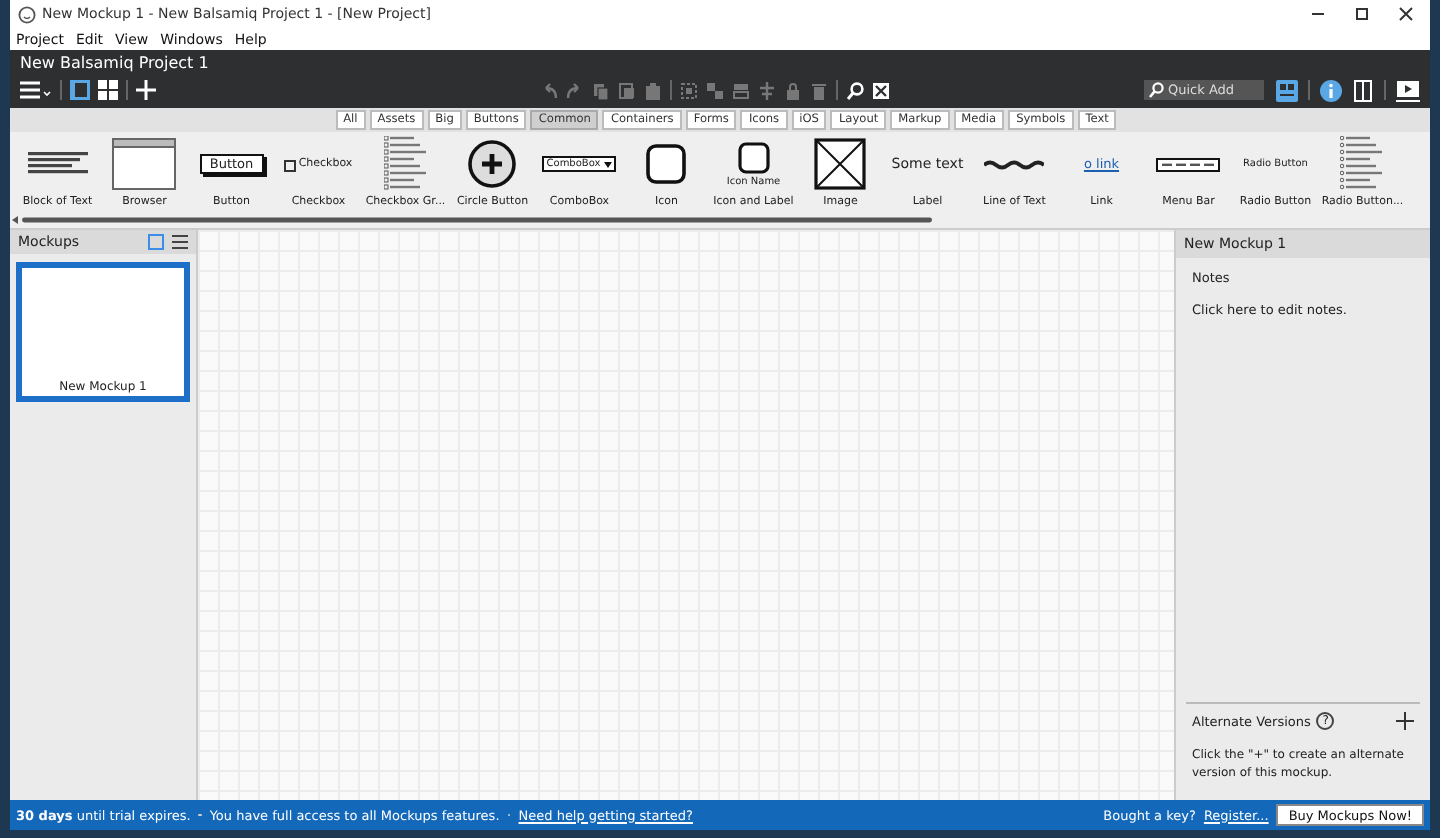 Image resolution: width=1440 pixels, height=838 pixels. What do you see at coordinates (1287, 90) in the screenshot?
I see `library-icon` at bounding box center [1287, 90].